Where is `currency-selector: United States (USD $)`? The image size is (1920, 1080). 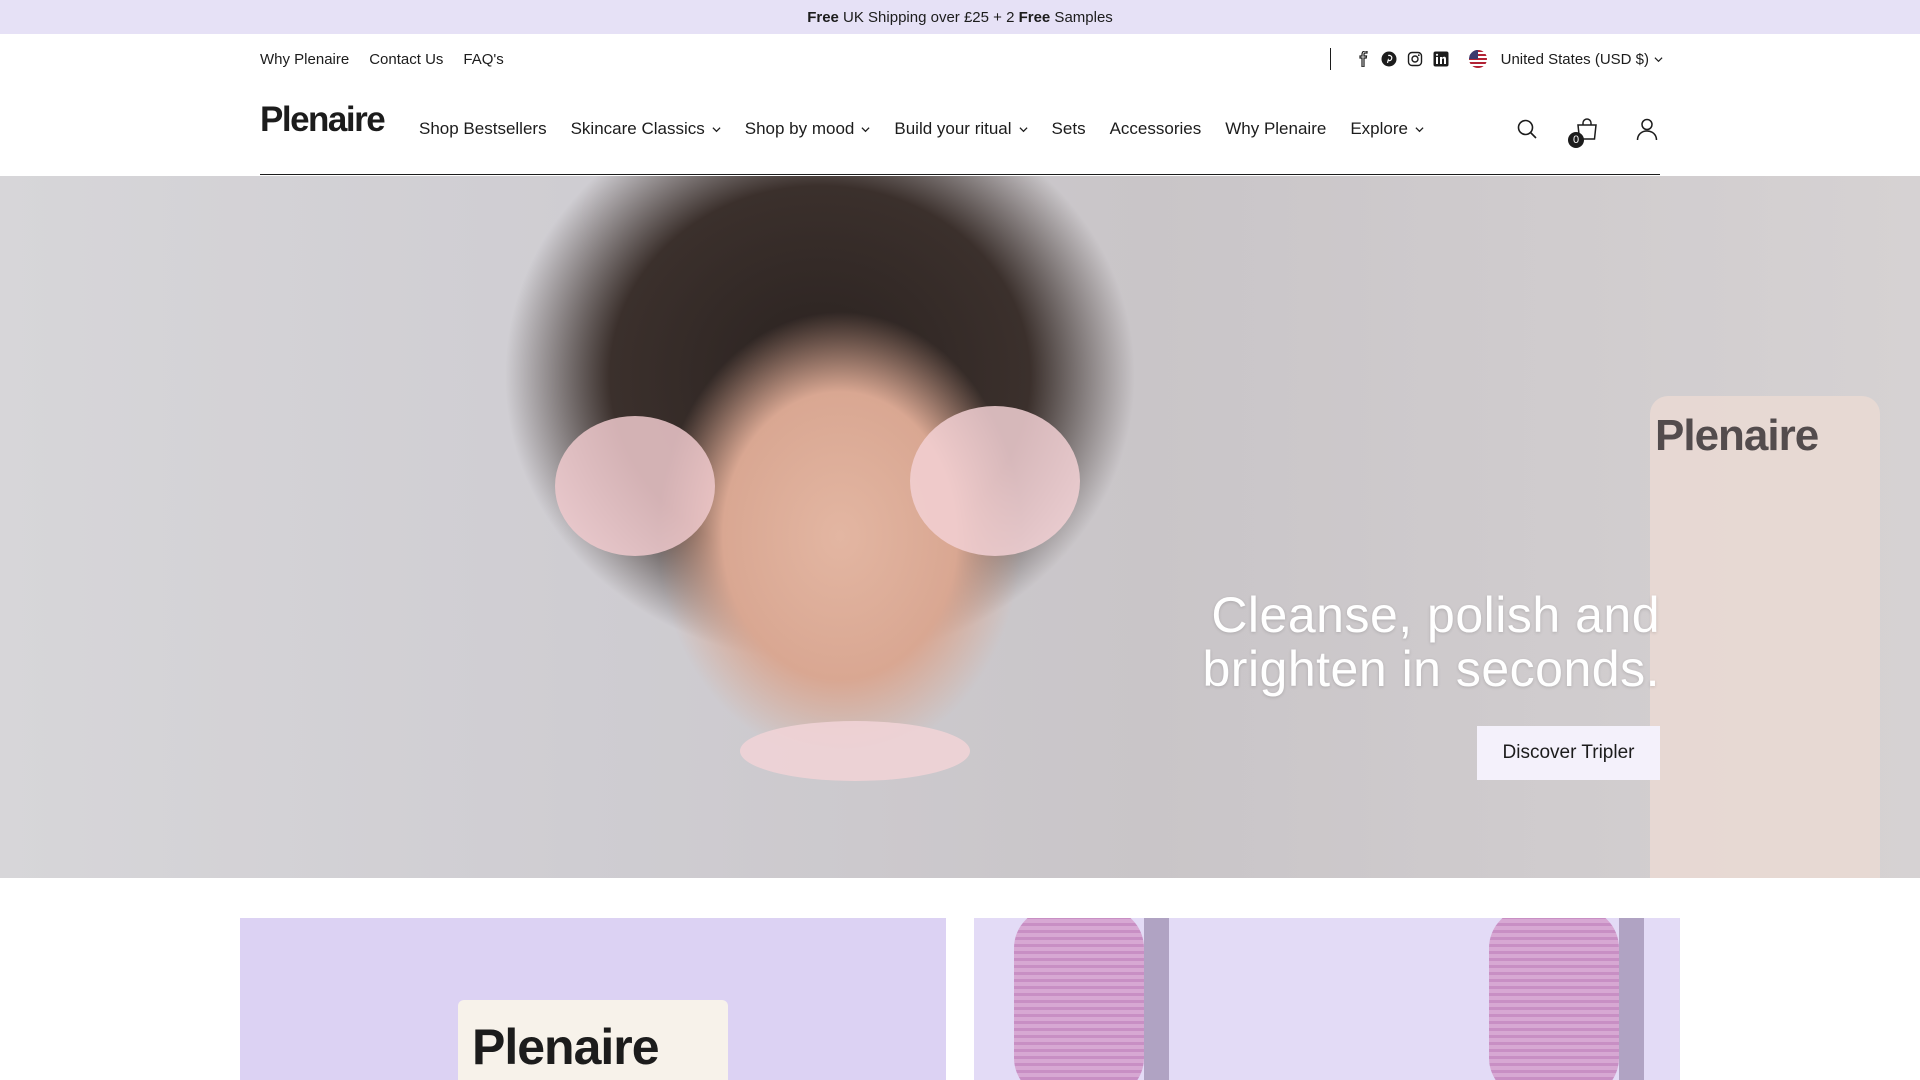 currency-selector: United States (USD $) is located at coordinates (1582, 59).